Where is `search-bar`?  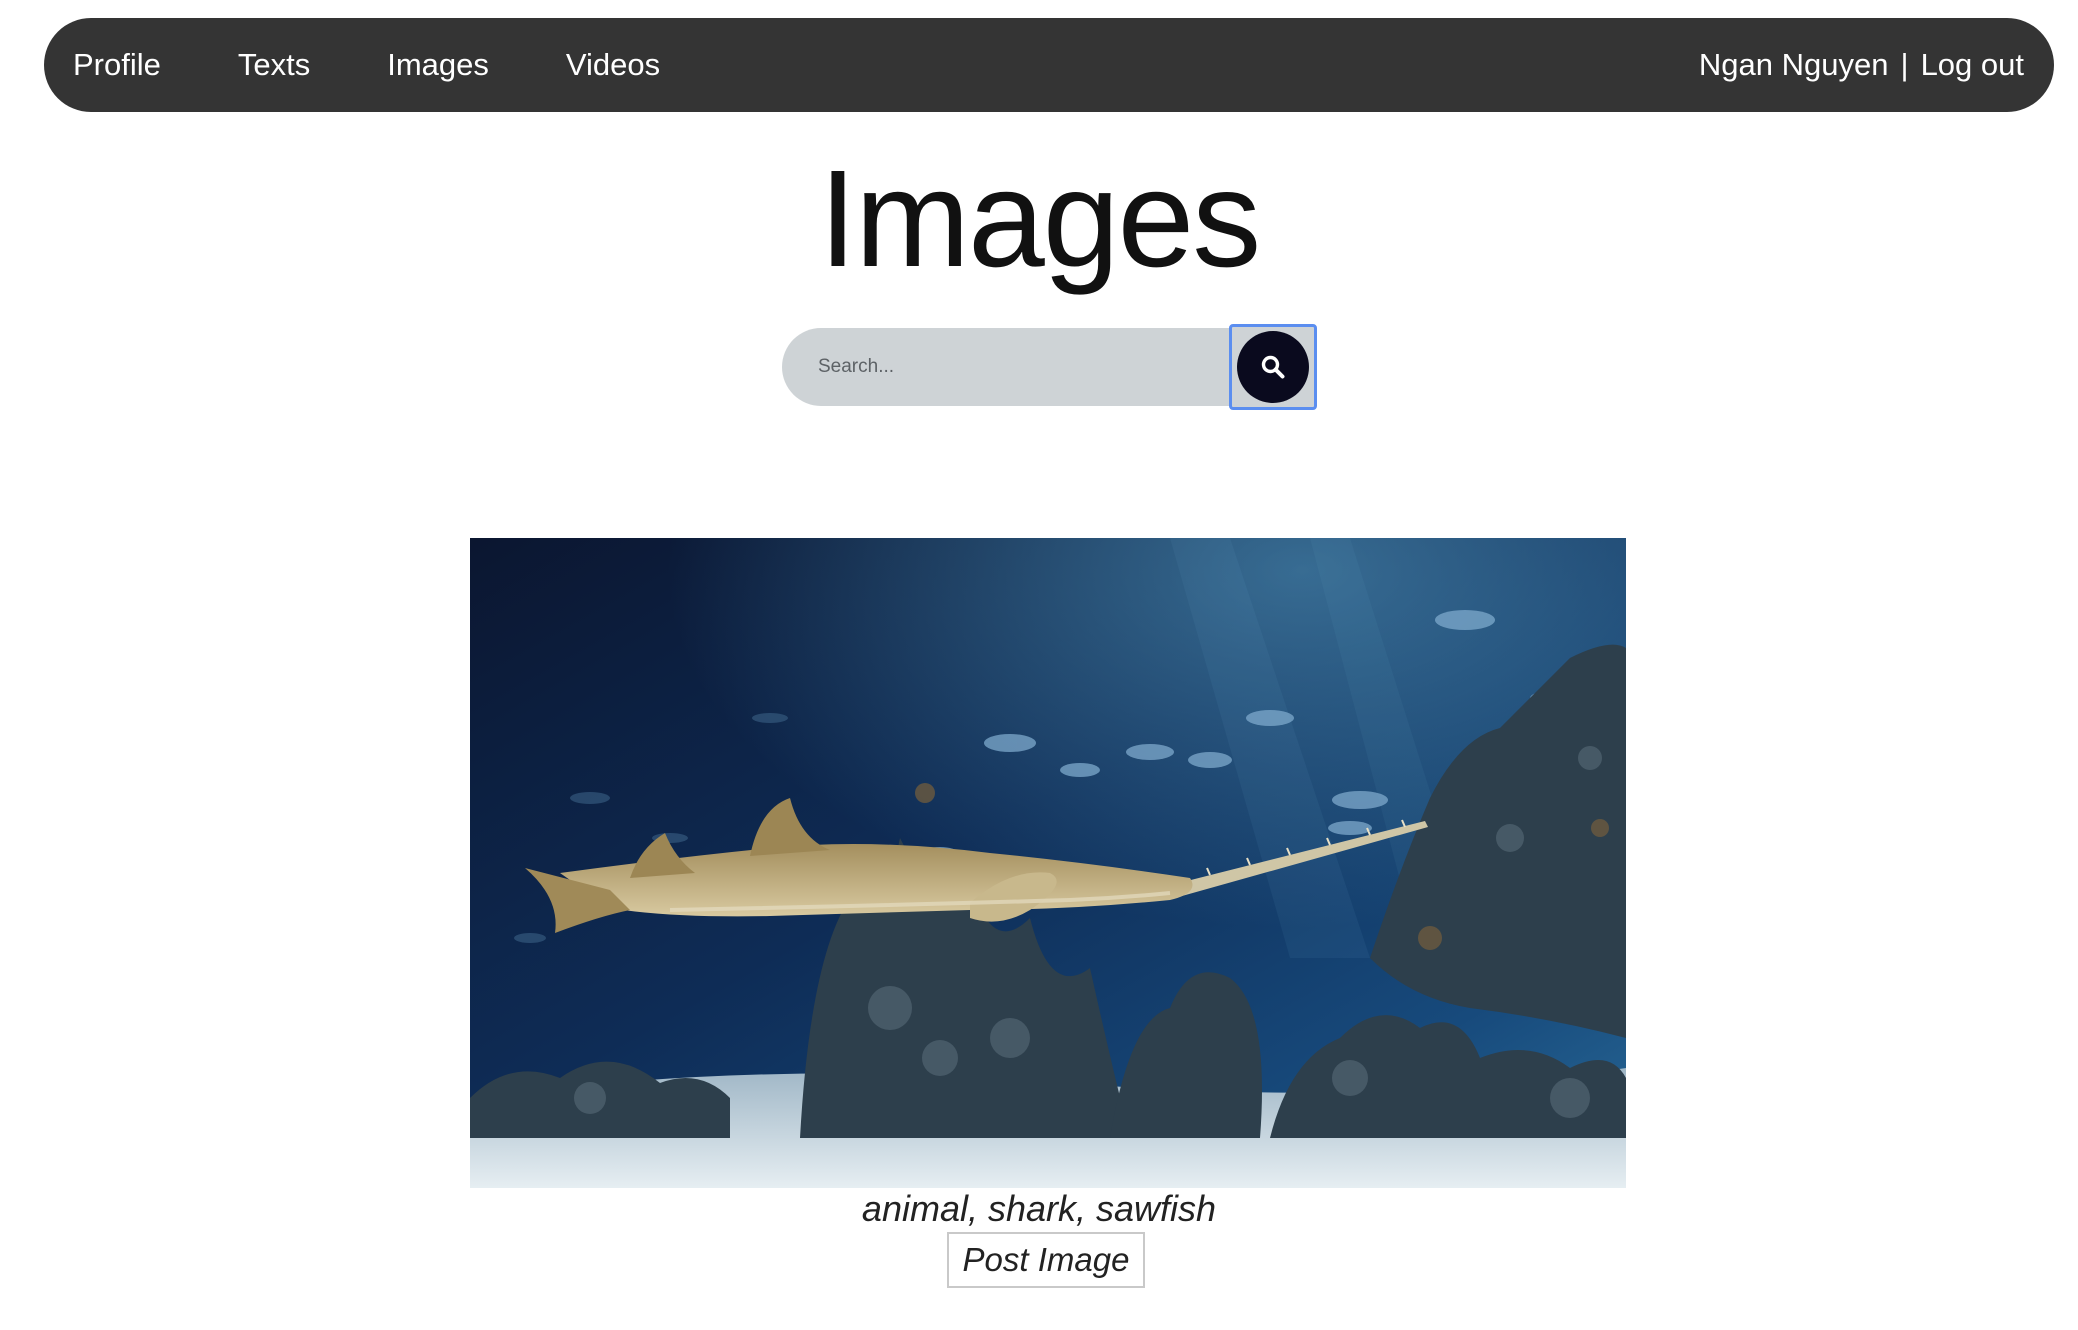
search-bar is located at coordinates (1049, 367).